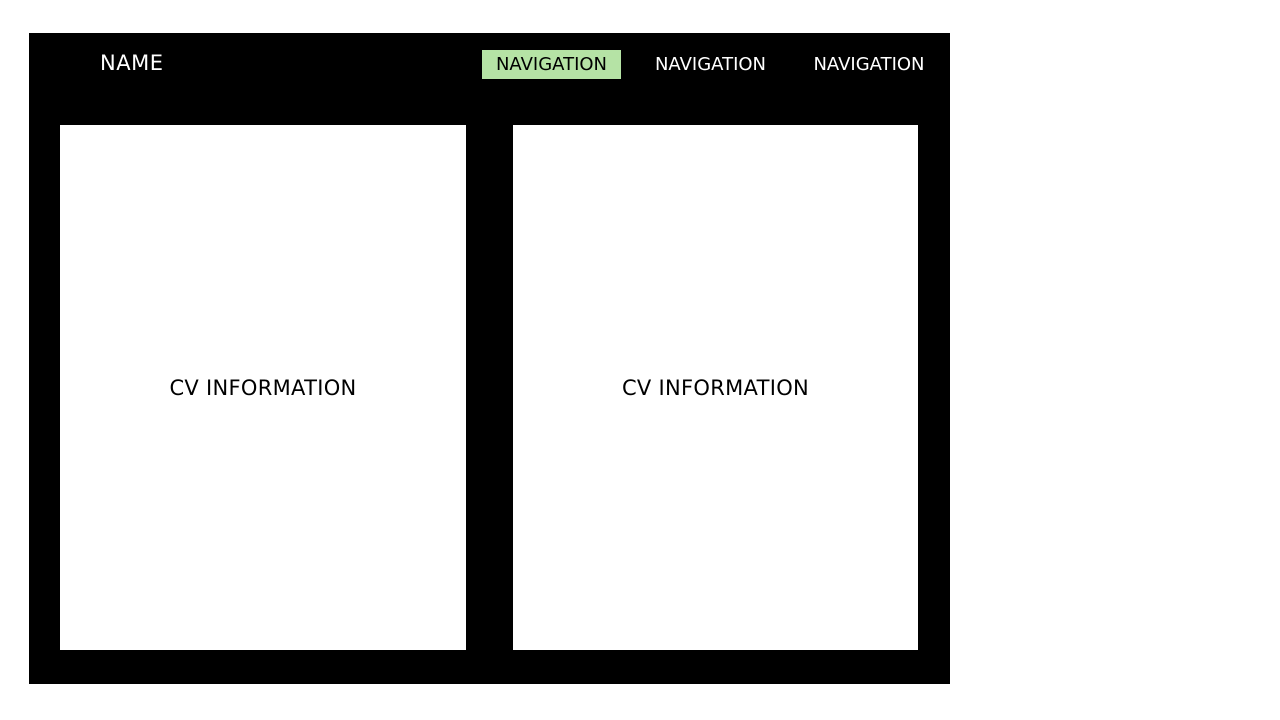 The image size is (1280, 720). I want to click on nav-item-1: NAVIGATION, so click(551, 64).